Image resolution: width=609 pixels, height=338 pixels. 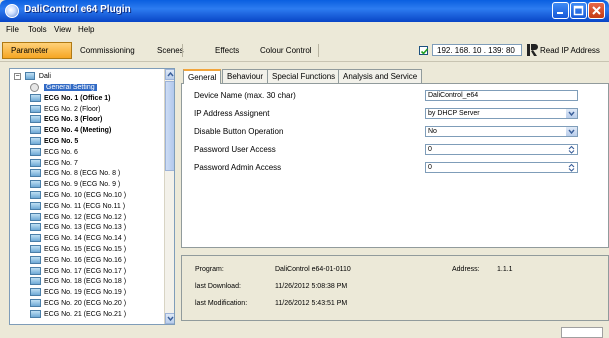 What do you see at coordinates (85, 260) in the screenshot?
I see `tree-item-label: ECG No. 16 (ECG No.16 )` at bounding box center [85, 260].